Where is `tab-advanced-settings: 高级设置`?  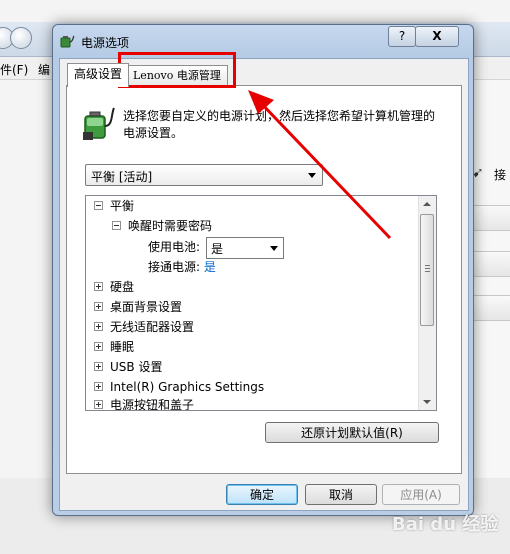 tab-advanced-settings: 高级设置 is located at coordinates (98, 75).